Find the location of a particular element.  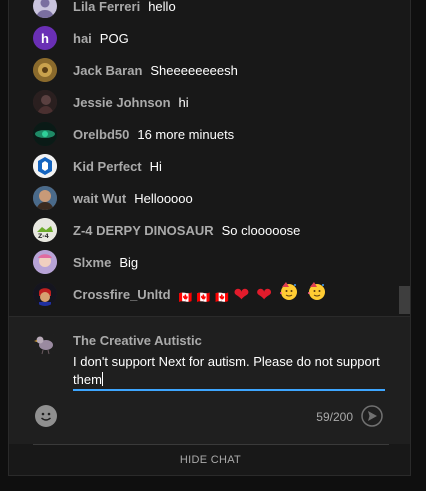

chat-message: Jessie Johnson hi is located at coordinates (111, 102).